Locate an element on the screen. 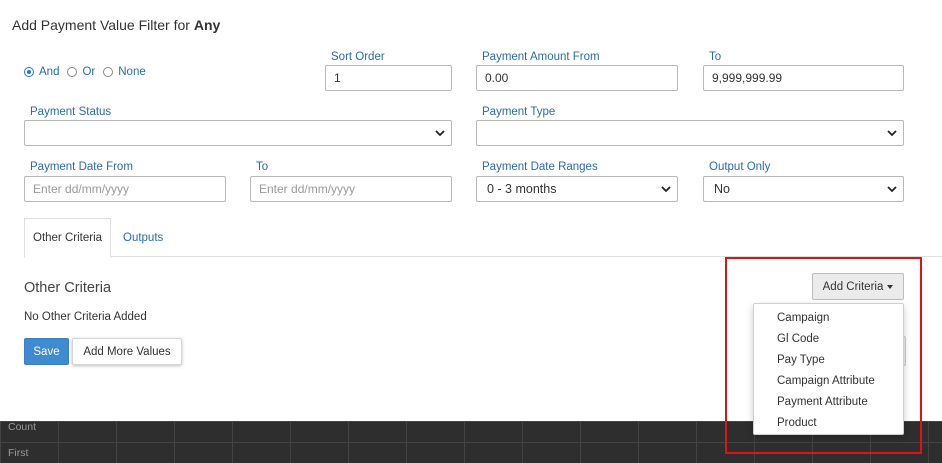  add-more-values-button: Add More Values is located at coordinates (127, 351).